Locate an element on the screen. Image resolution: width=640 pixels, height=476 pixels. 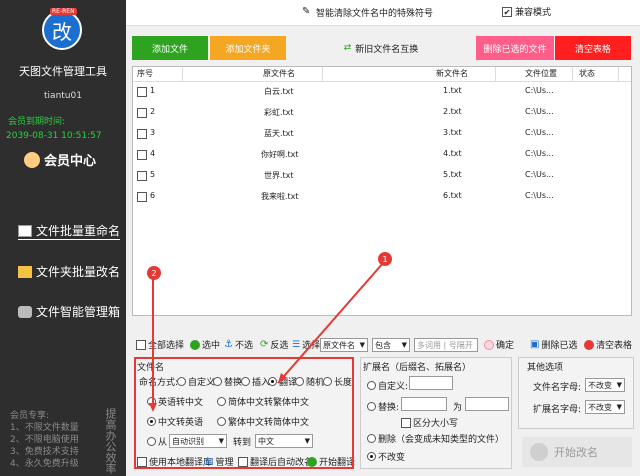
badge-2: 2 is located at coordinates (154, 273).